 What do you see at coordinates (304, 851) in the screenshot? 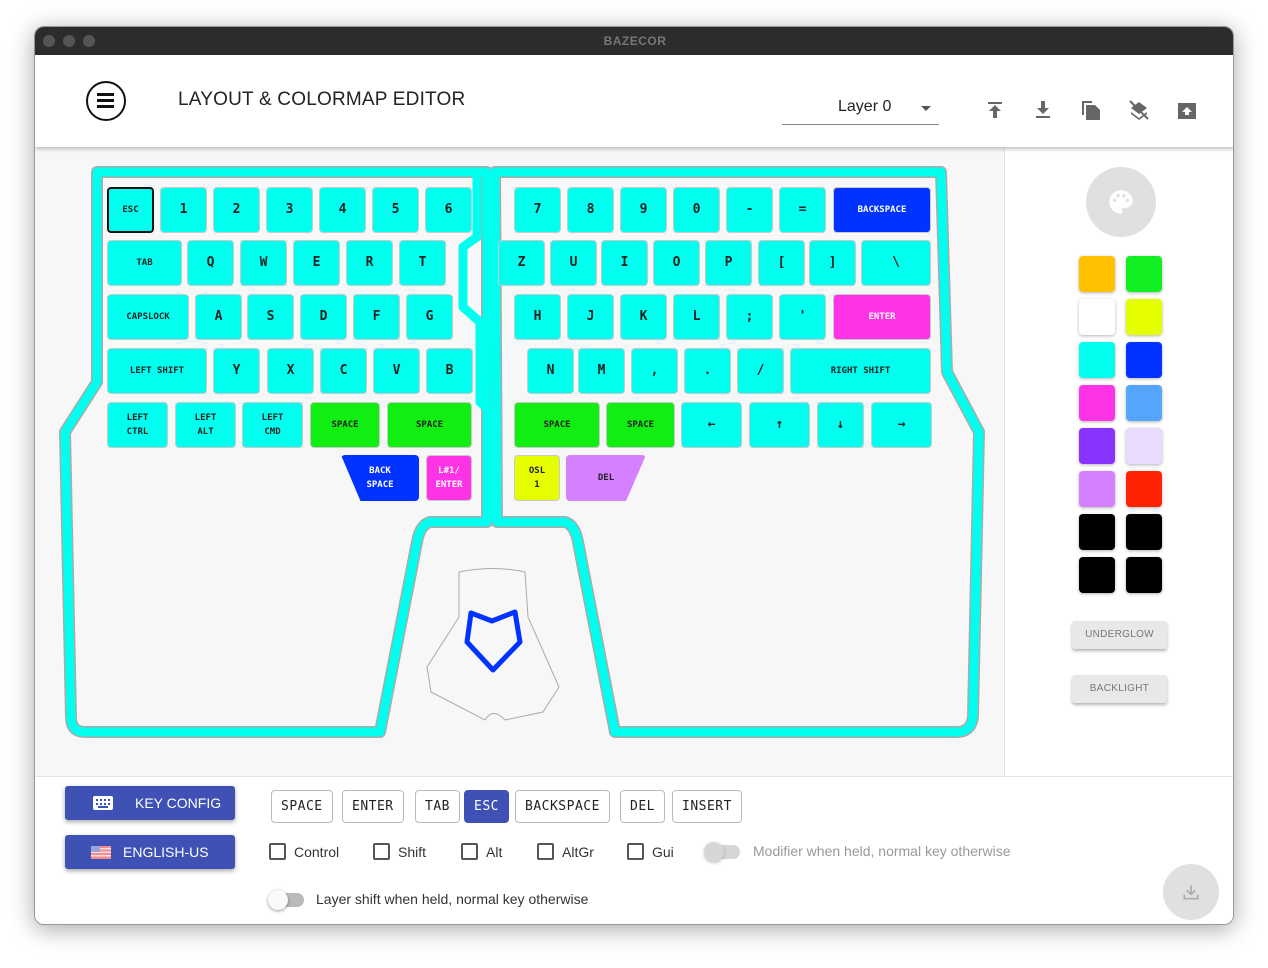
I see `modifier-checkbox-control: Control` at bounding box center [304, 851].